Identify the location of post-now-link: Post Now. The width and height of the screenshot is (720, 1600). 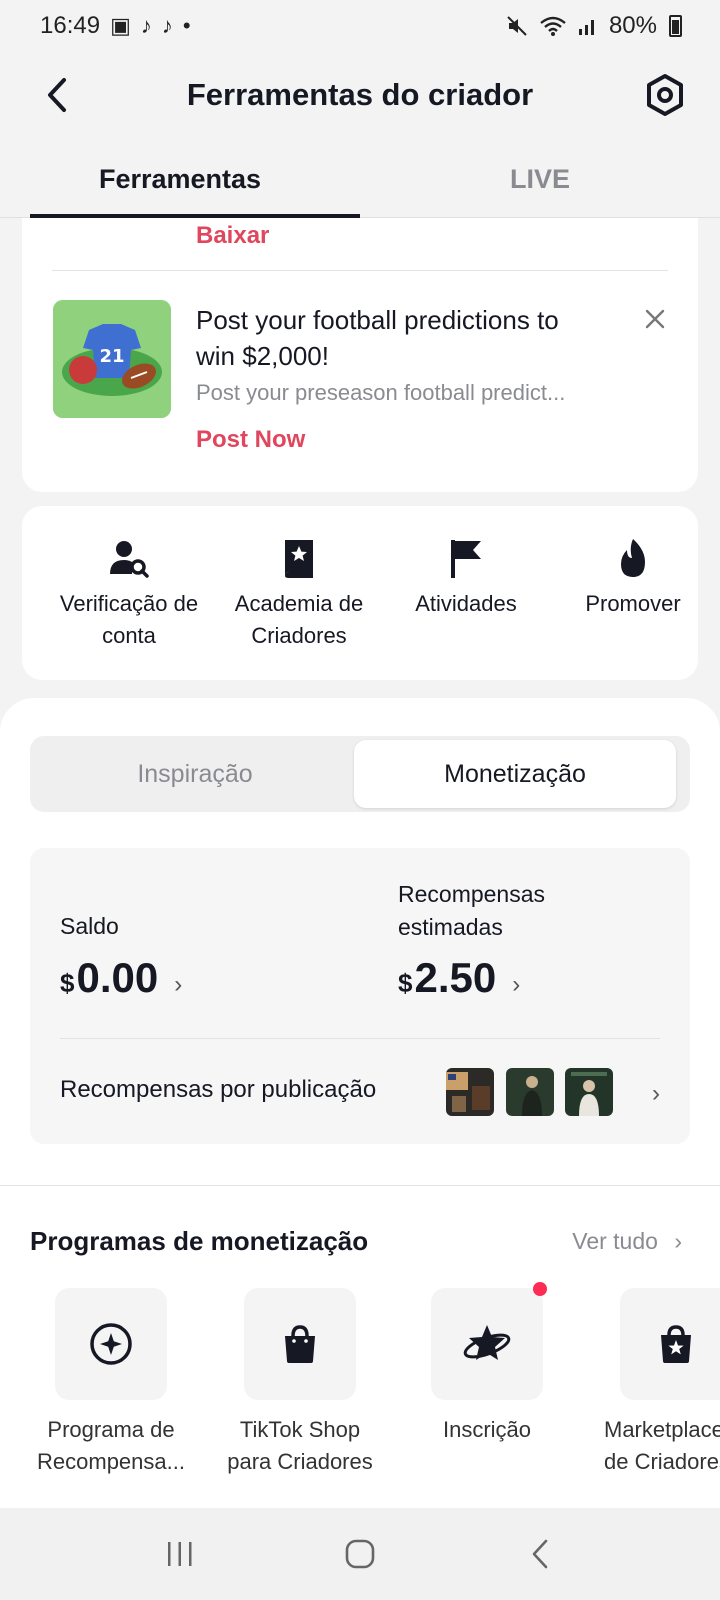
(250, 440).